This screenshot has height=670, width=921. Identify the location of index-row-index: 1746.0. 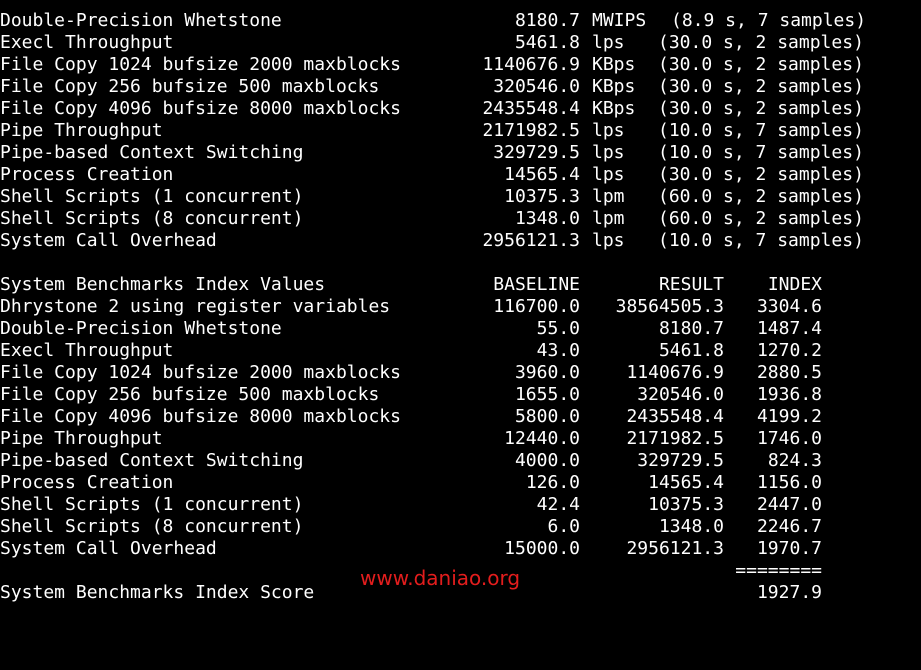
(789, 438).